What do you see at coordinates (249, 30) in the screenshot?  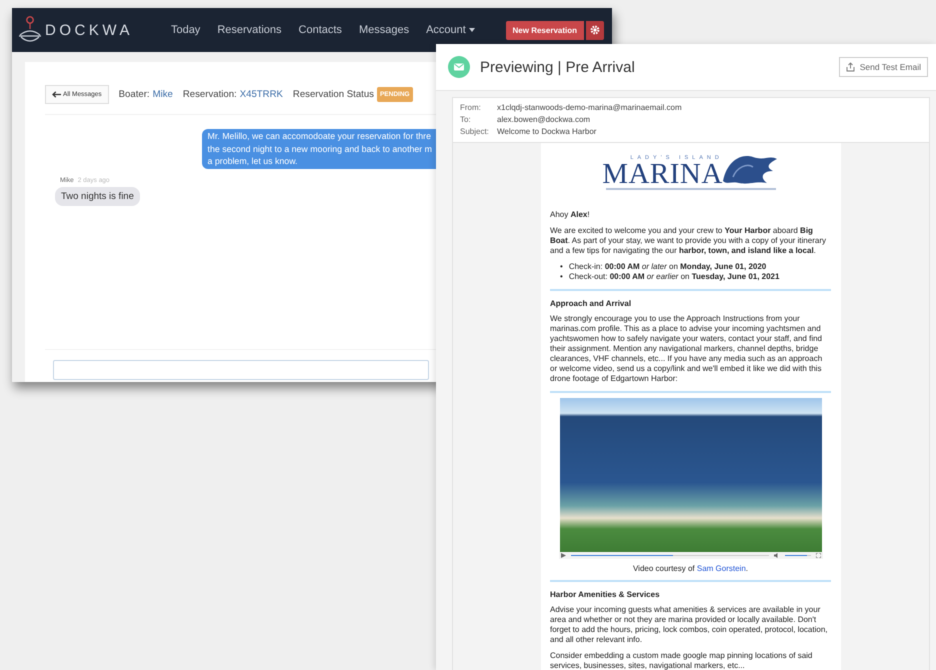 I see `nav-link: Reservations` at bounding box center [249, 30].